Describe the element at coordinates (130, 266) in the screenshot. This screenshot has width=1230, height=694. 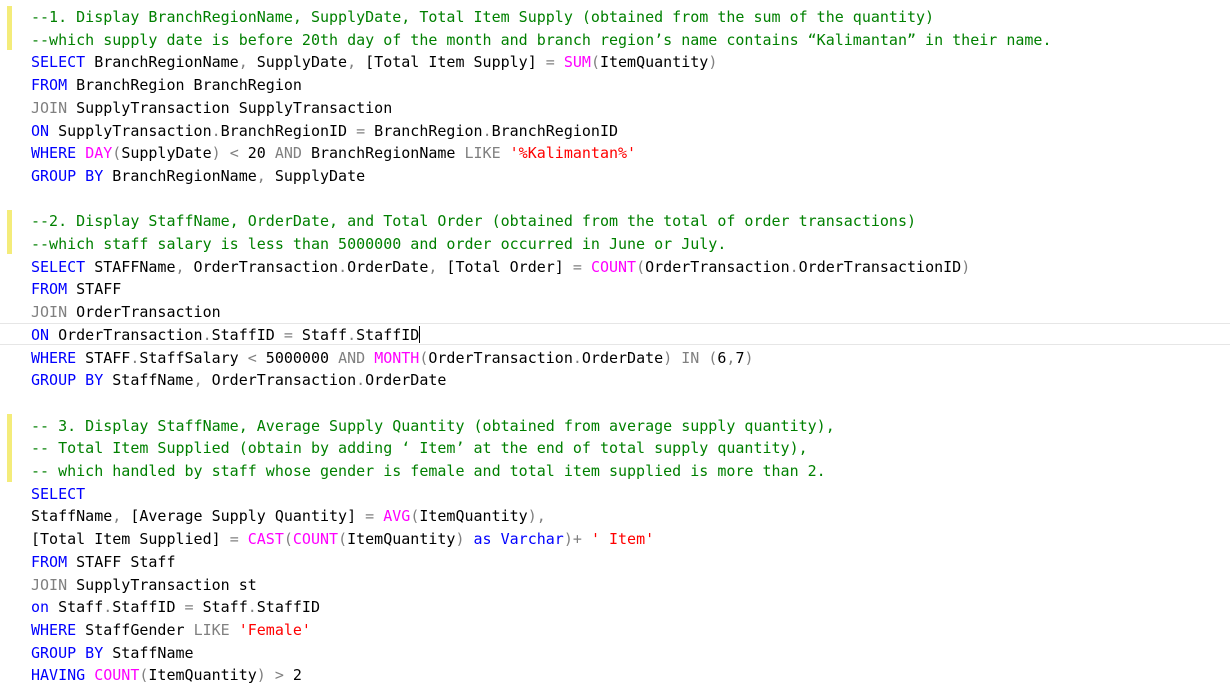
I see `code-token: STAFFName` at that location.